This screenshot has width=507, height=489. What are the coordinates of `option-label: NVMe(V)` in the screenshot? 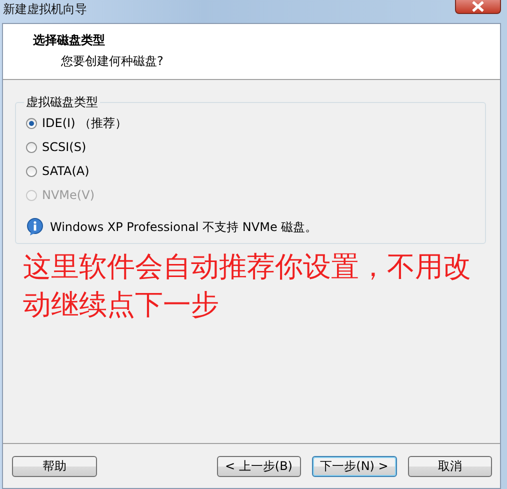 It's located at (68, 195).